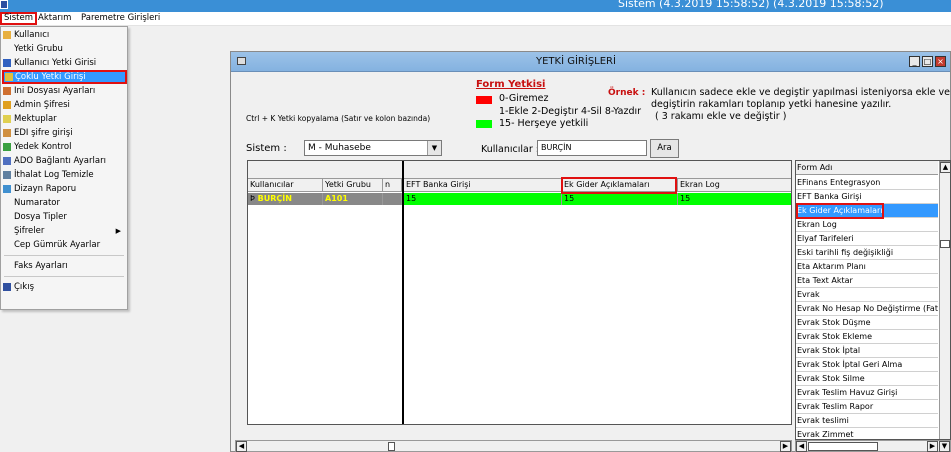 This screenshot has width=951, height=452. I want to click on menu-item-ini-dosyasi: Ini Dosyası Ayarları, so click(64, 91).